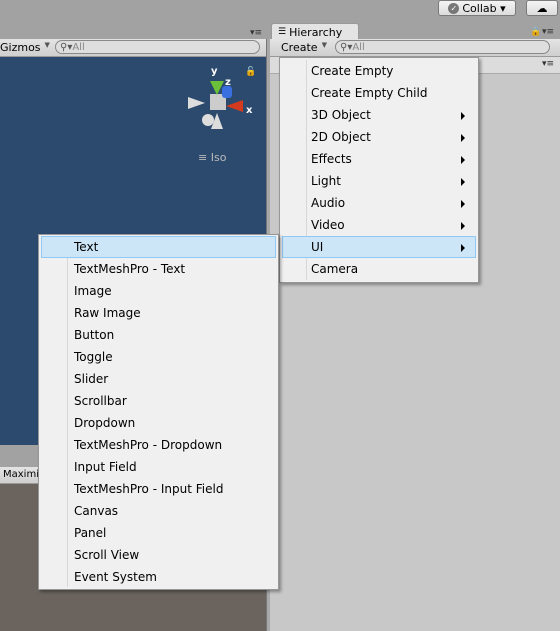  I want to click on ui-item-button: Button, so click(158, 335).